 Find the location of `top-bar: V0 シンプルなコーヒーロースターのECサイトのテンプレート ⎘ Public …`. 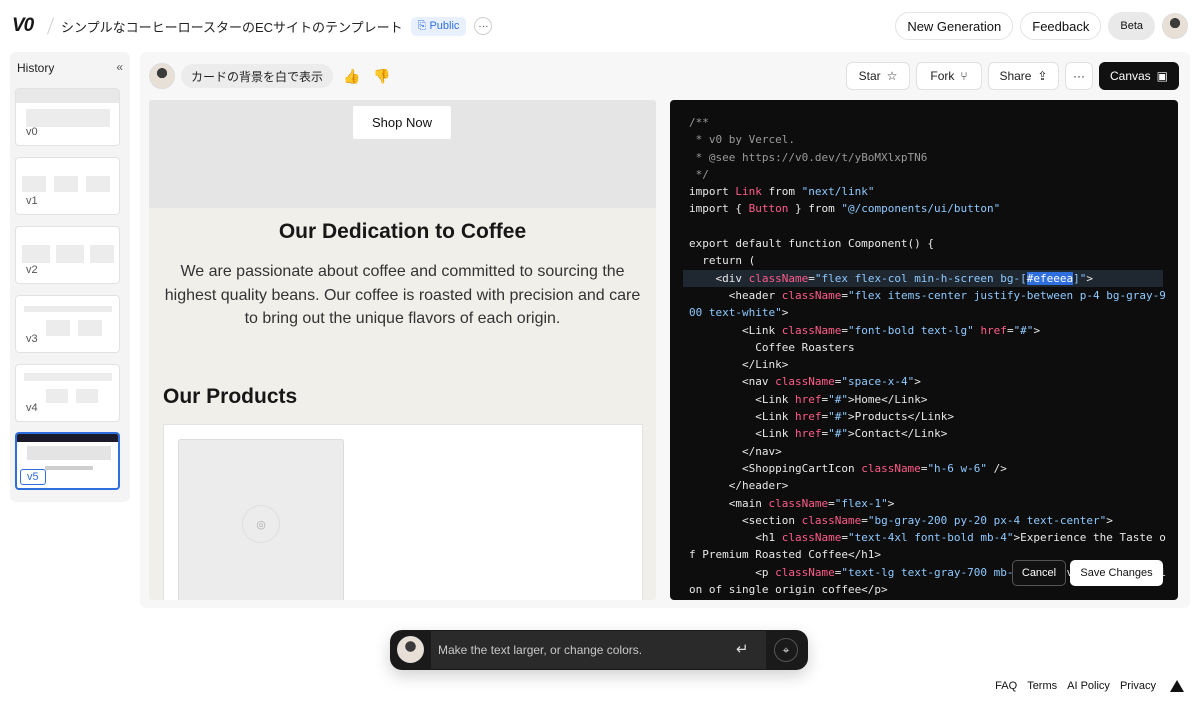

top-bar: V0 シンプルなコーヒーロースターのECサイトのテンプレート ⎘ Public … is located at coordinates (600, 26).